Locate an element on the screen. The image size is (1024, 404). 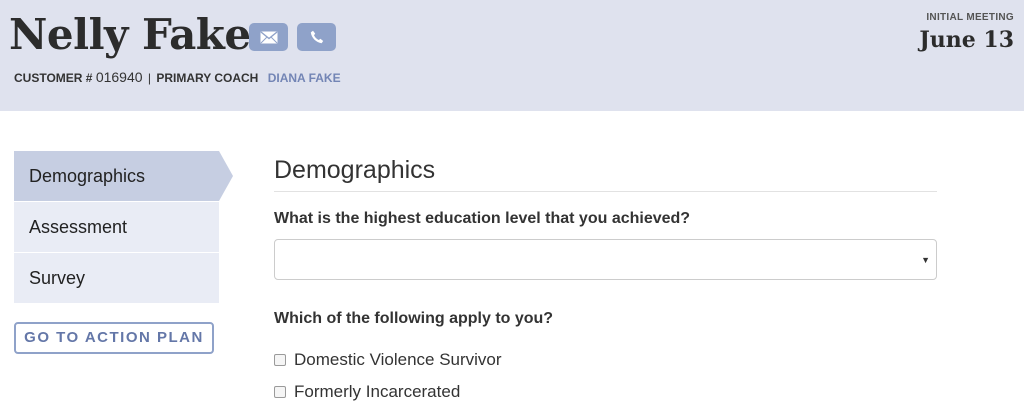
formerly-incarcerated-checkbox is located at coordinates (280, 392).